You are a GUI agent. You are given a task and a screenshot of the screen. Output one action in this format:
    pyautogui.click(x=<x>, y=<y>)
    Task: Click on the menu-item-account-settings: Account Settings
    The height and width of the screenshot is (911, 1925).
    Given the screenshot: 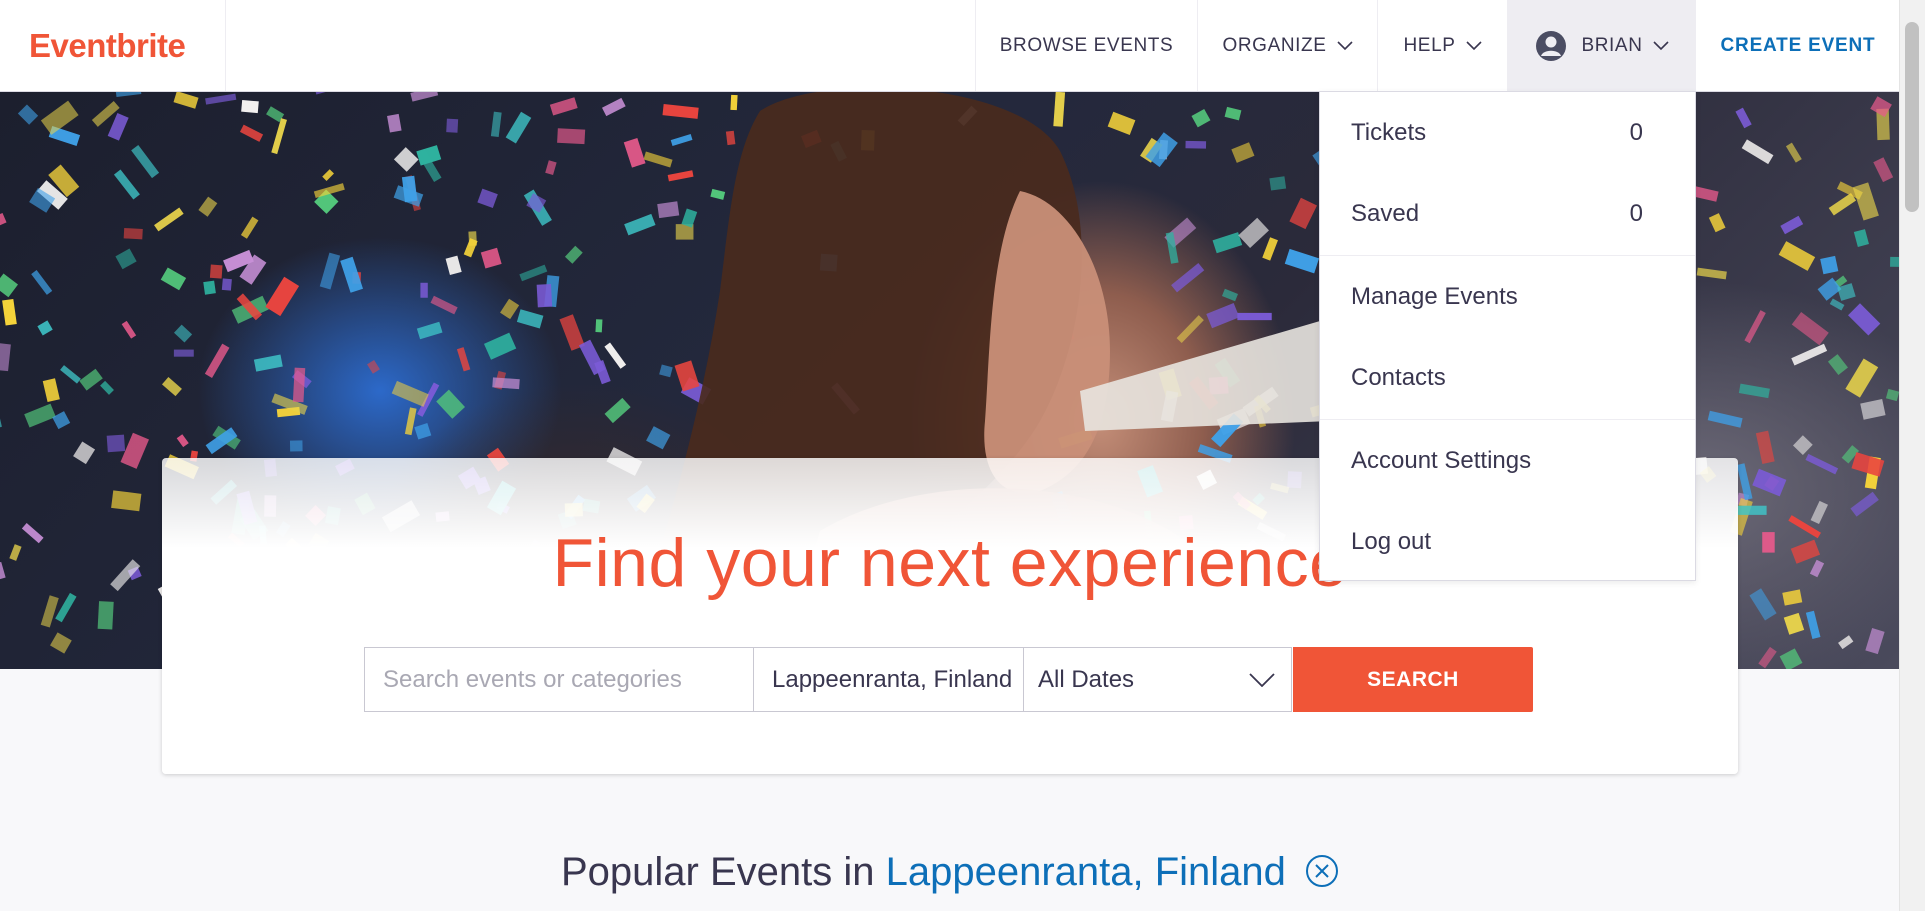 What is the action you would take?
    pyautogui.click(x=1507, y=460)
    